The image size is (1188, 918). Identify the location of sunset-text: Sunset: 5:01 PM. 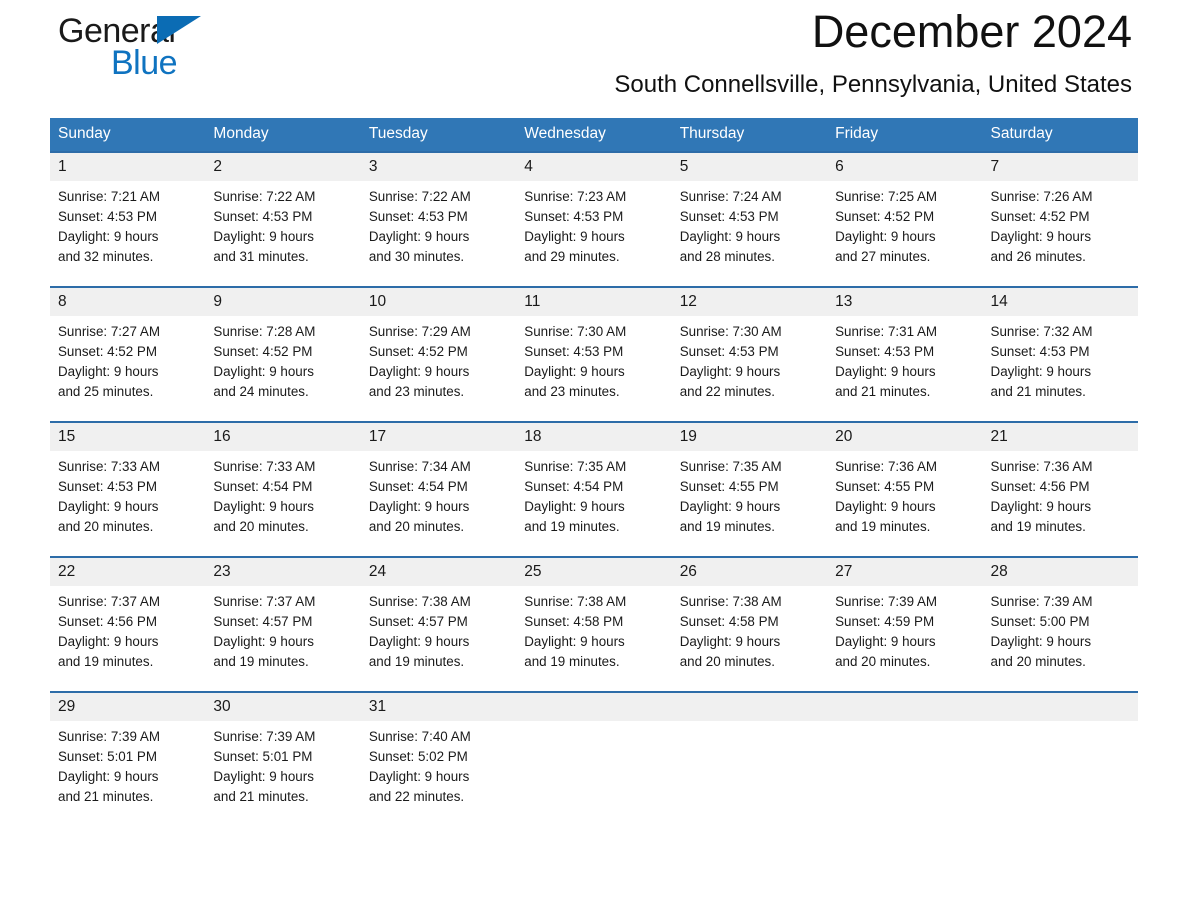
(107, 756).